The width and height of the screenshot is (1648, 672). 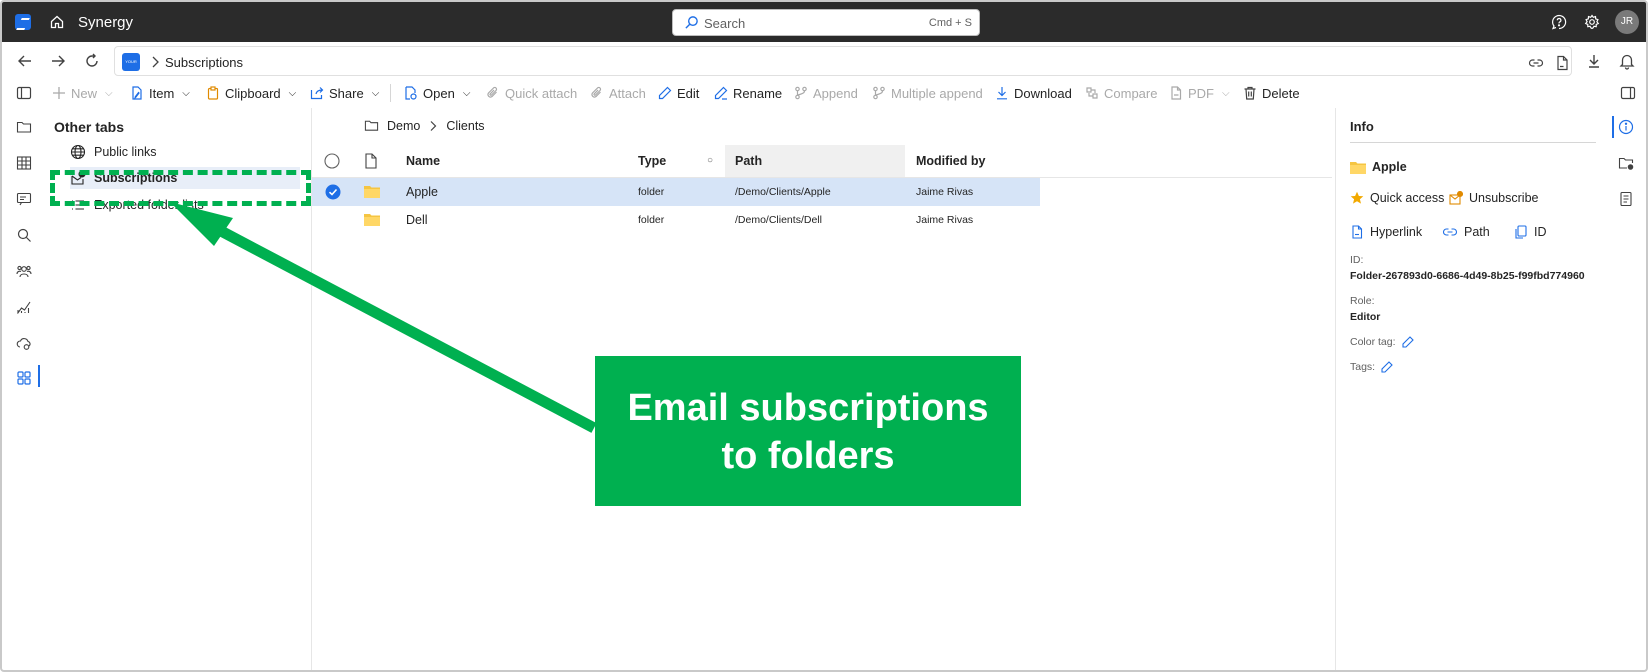 What do you see at coordinates (1357, 197) in the screenshot?
I see `star-icon` at bounding box center [1357, 197].